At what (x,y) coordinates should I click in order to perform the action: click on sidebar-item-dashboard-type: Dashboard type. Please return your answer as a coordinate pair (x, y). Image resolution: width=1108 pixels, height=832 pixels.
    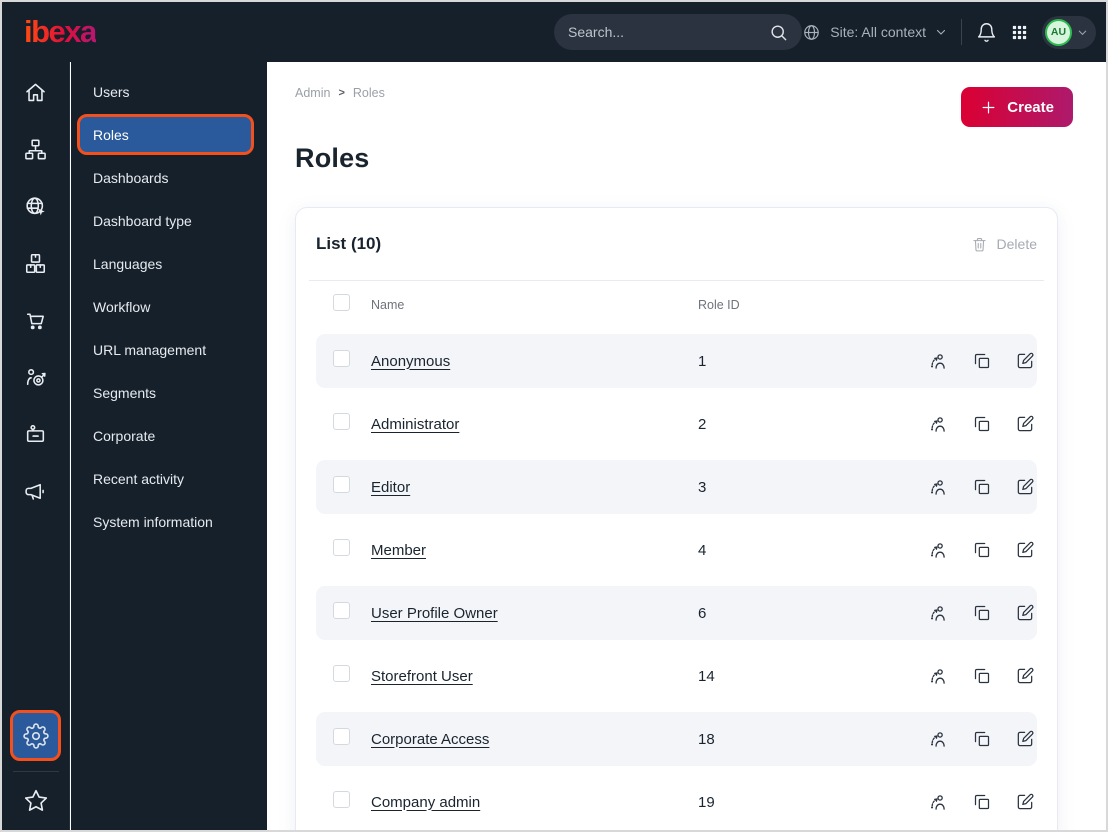
    Looking at the image, I should click on (169, 220).